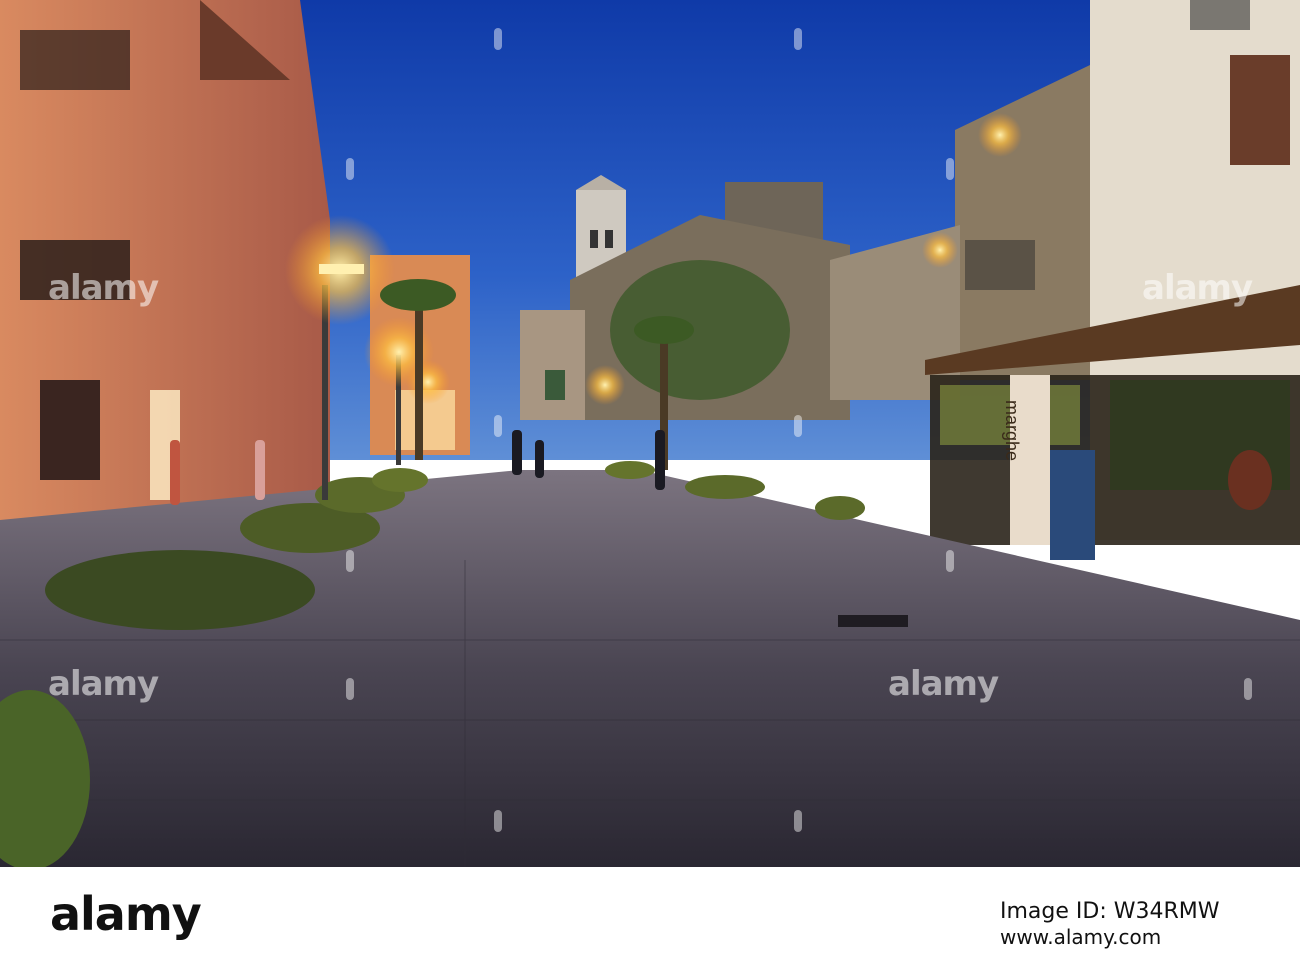  Describe the element at coordinates (1081, 937) in the screenshot. I see `footer-url: www.alamy.com` at that location.